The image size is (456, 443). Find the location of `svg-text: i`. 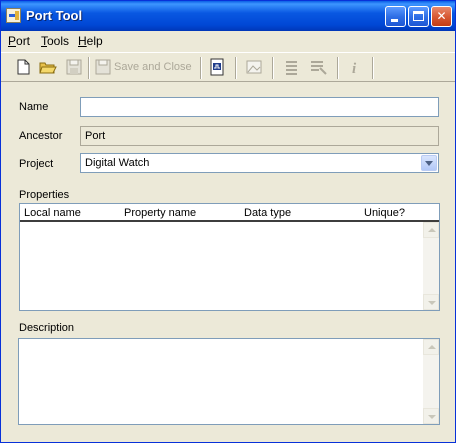

svg-text: i is located at coordinates (354, 68).